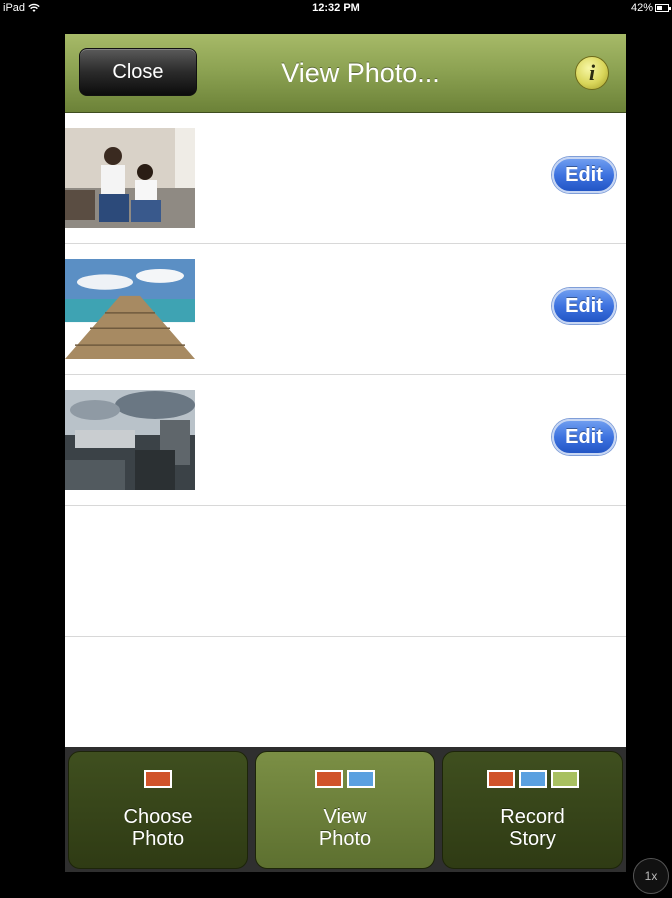  I want to click on pier-photo-thumbnail, so click(130, 309).